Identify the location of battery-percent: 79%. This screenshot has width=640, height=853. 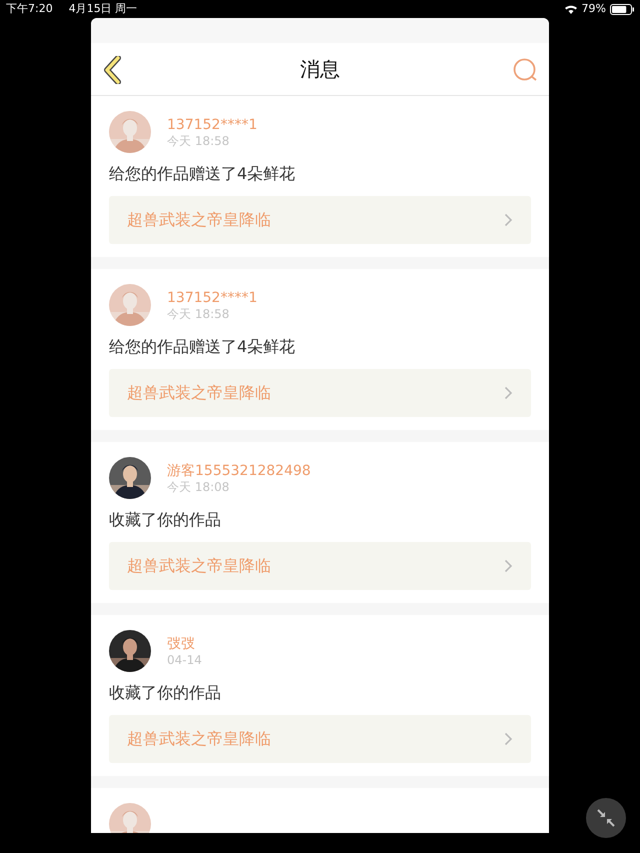
(594, 8).